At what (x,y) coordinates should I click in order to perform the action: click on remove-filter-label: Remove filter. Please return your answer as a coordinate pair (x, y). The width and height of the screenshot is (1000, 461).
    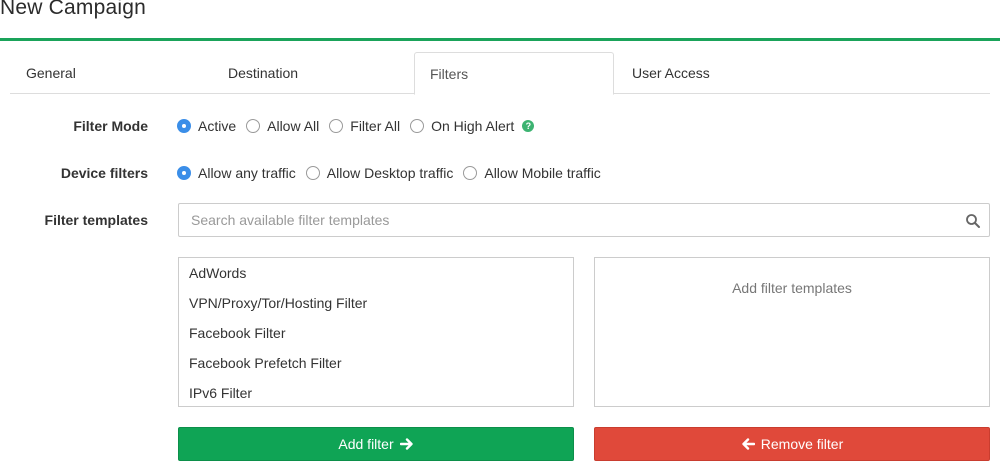
    Looking at the image, I should click on (802, 444).